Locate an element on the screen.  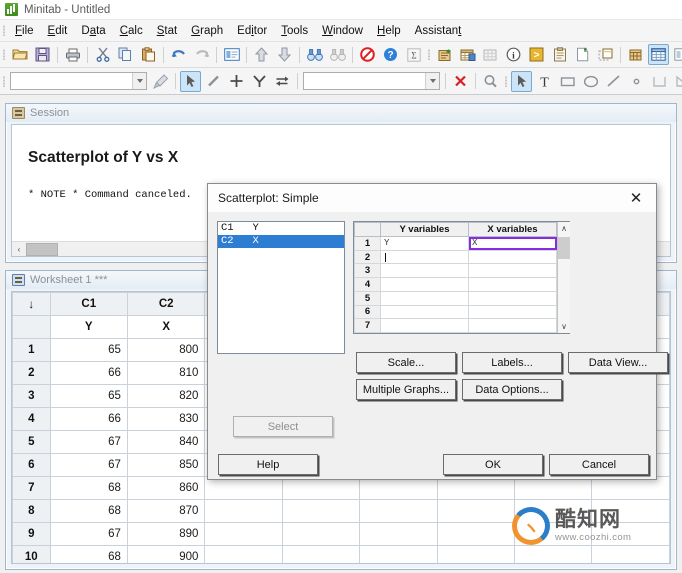
cell-c4 is located at coordinates (321, 511).